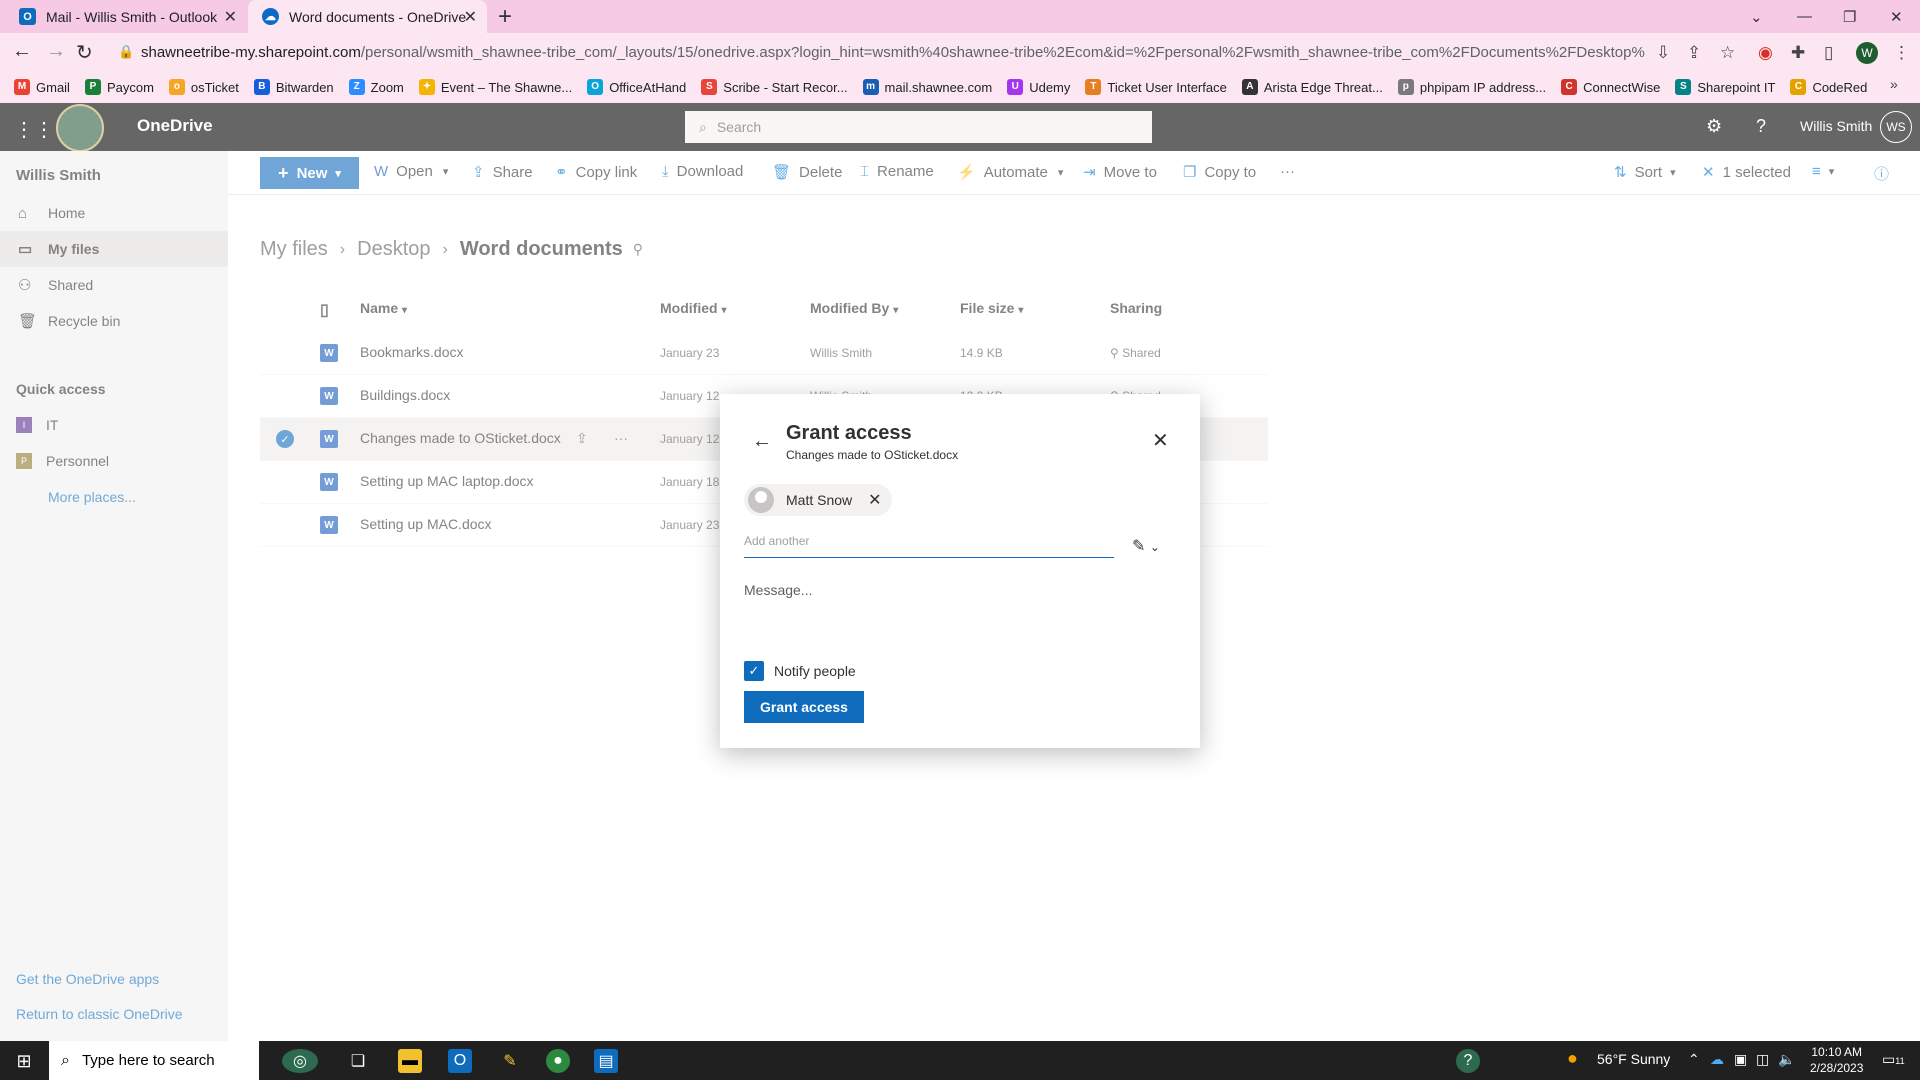 The height and width of the screenshot is (1080, 1920). What do you see at coordinates (1249, 87) in the screenshot?
I see `bookmark-favicon-icon: A` at bounding box center [1249, 87].